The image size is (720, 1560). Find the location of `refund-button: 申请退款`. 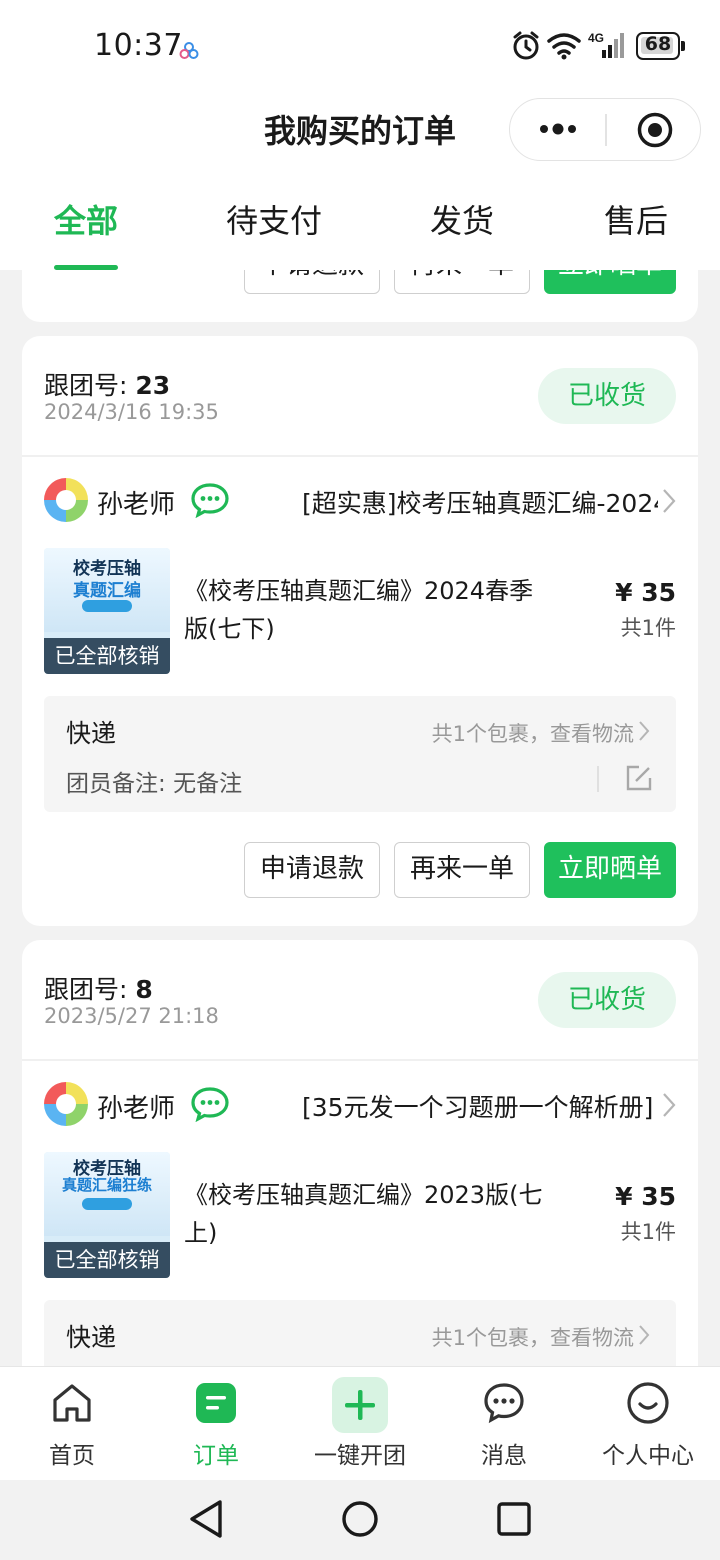

refund-button: 申请退款 is located at coordinates (312, 870).